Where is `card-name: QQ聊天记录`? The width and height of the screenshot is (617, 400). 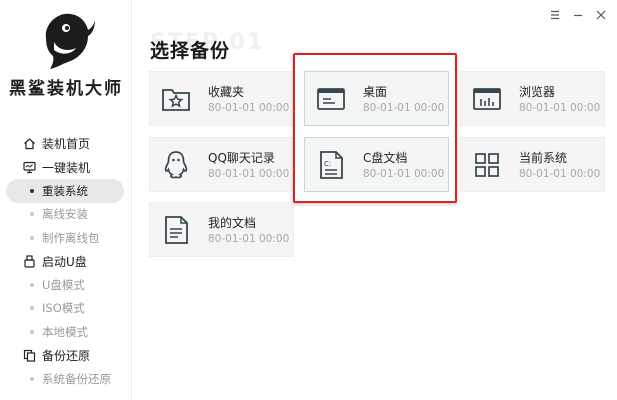 card-name: QQ聊天记录 is located at coordinates (241, 158).